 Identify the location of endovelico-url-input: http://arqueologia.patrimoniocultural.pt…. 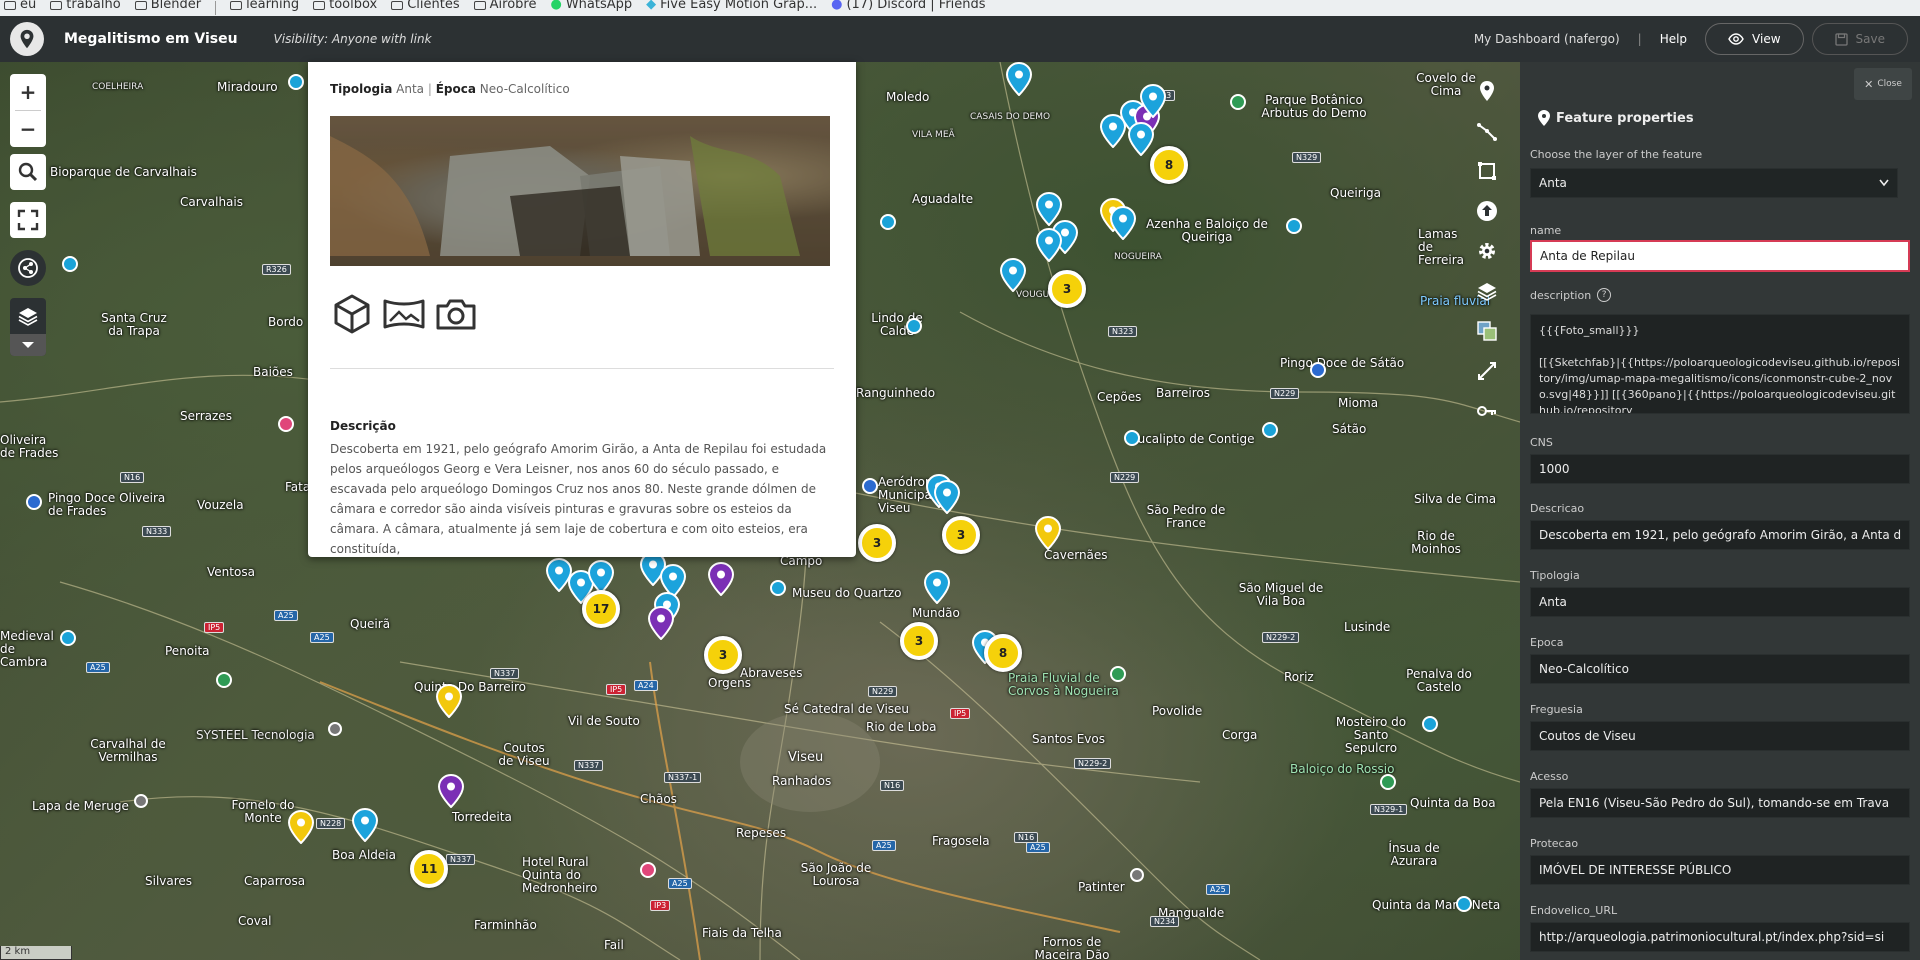
(1720, 937).